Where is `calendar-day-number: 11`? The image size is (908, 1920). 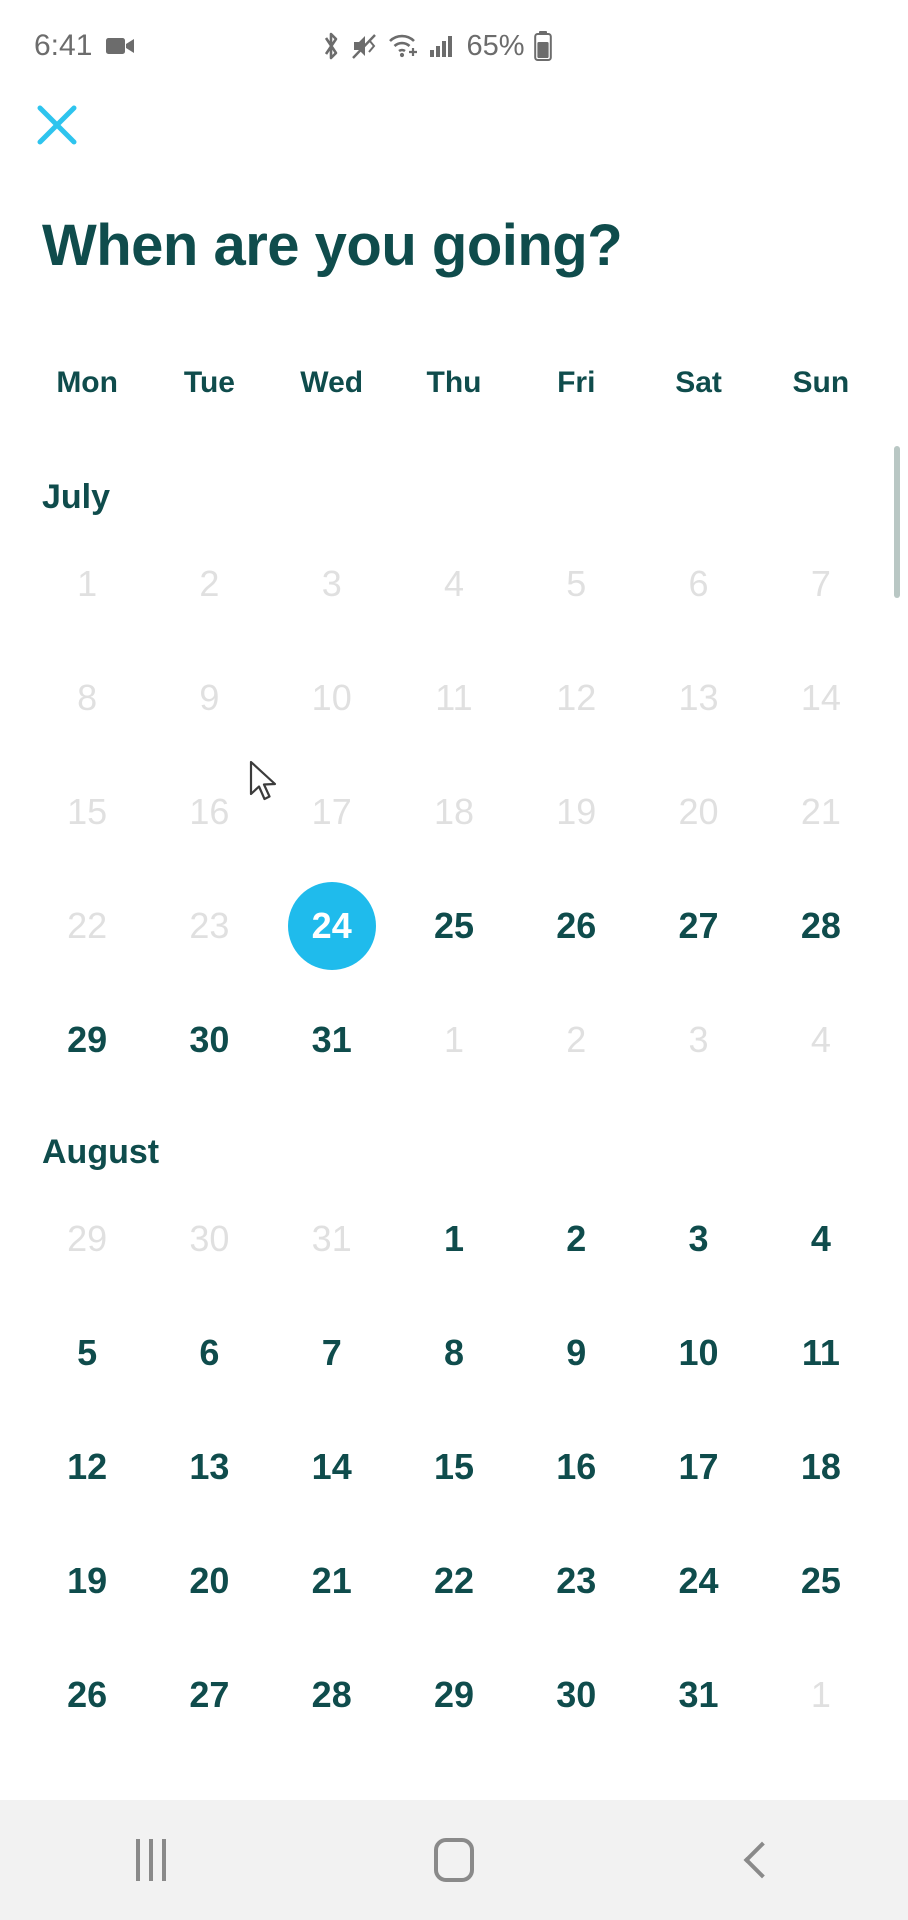 calendar-day-number: 11 is located at coordinates (454, 697).